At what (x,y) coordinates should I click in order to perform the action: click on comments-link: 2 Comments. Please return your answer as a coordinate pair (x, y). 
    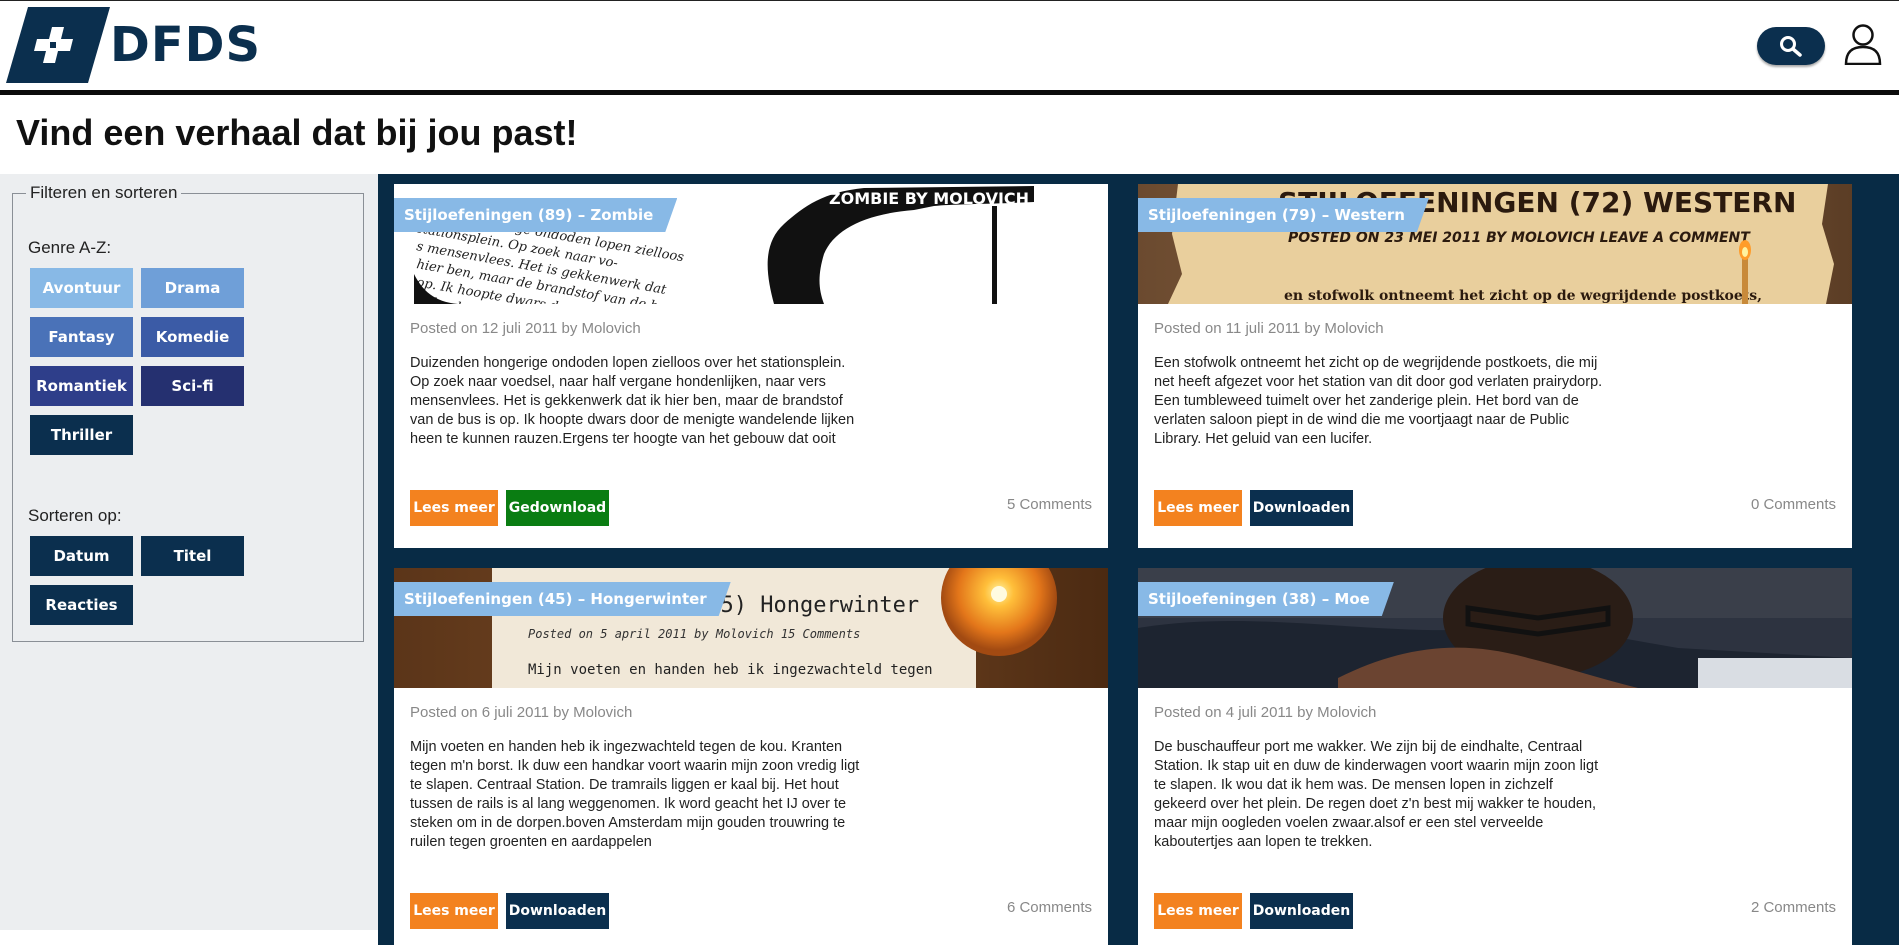
    Looking at the image, I should click on (1793, 907).